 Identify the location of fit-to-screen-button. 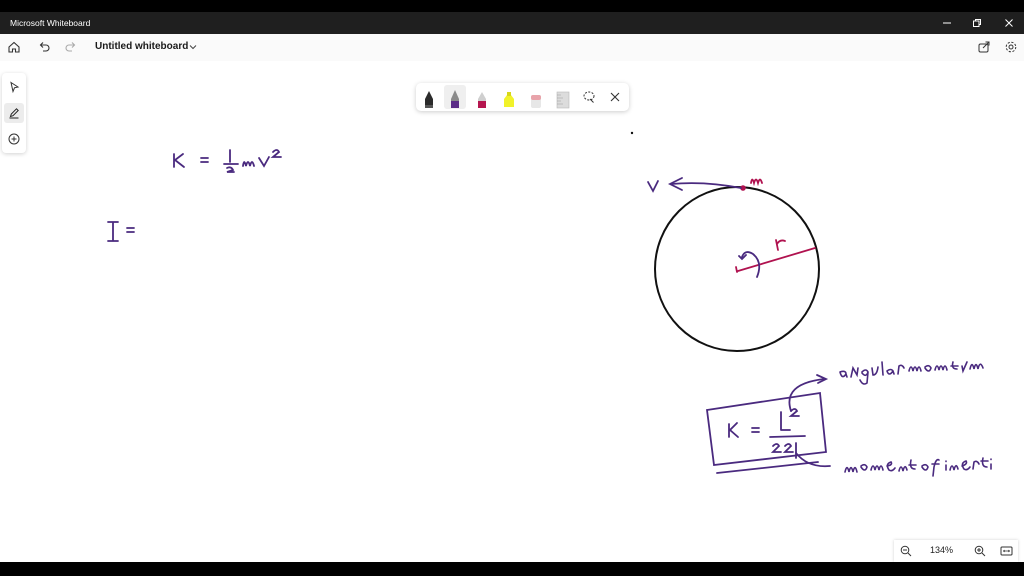
(1006, 551).